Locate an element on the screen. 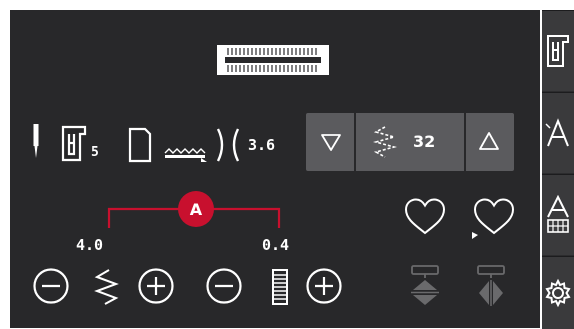  favorite-list-button is located at coordinates (493, 219).